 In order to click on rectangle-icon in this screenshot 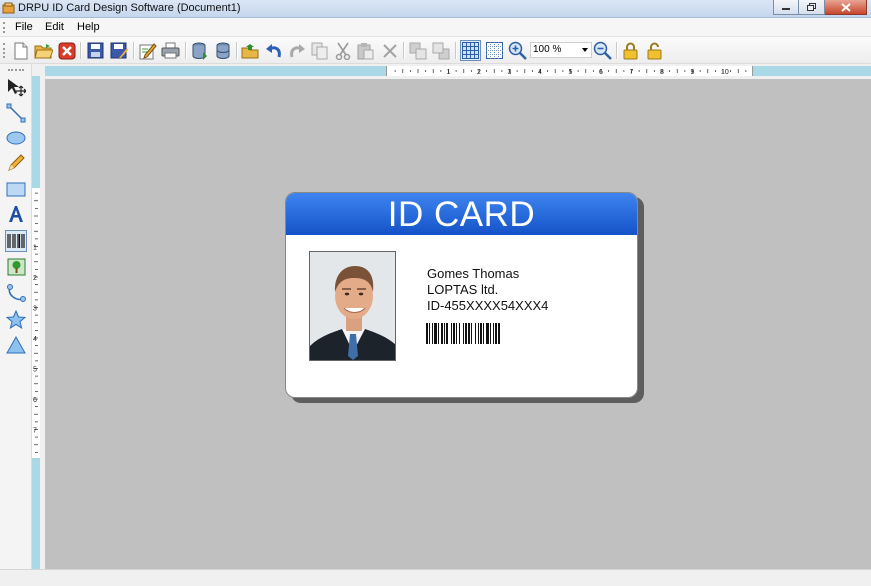, I will do `click(16, 189)`.